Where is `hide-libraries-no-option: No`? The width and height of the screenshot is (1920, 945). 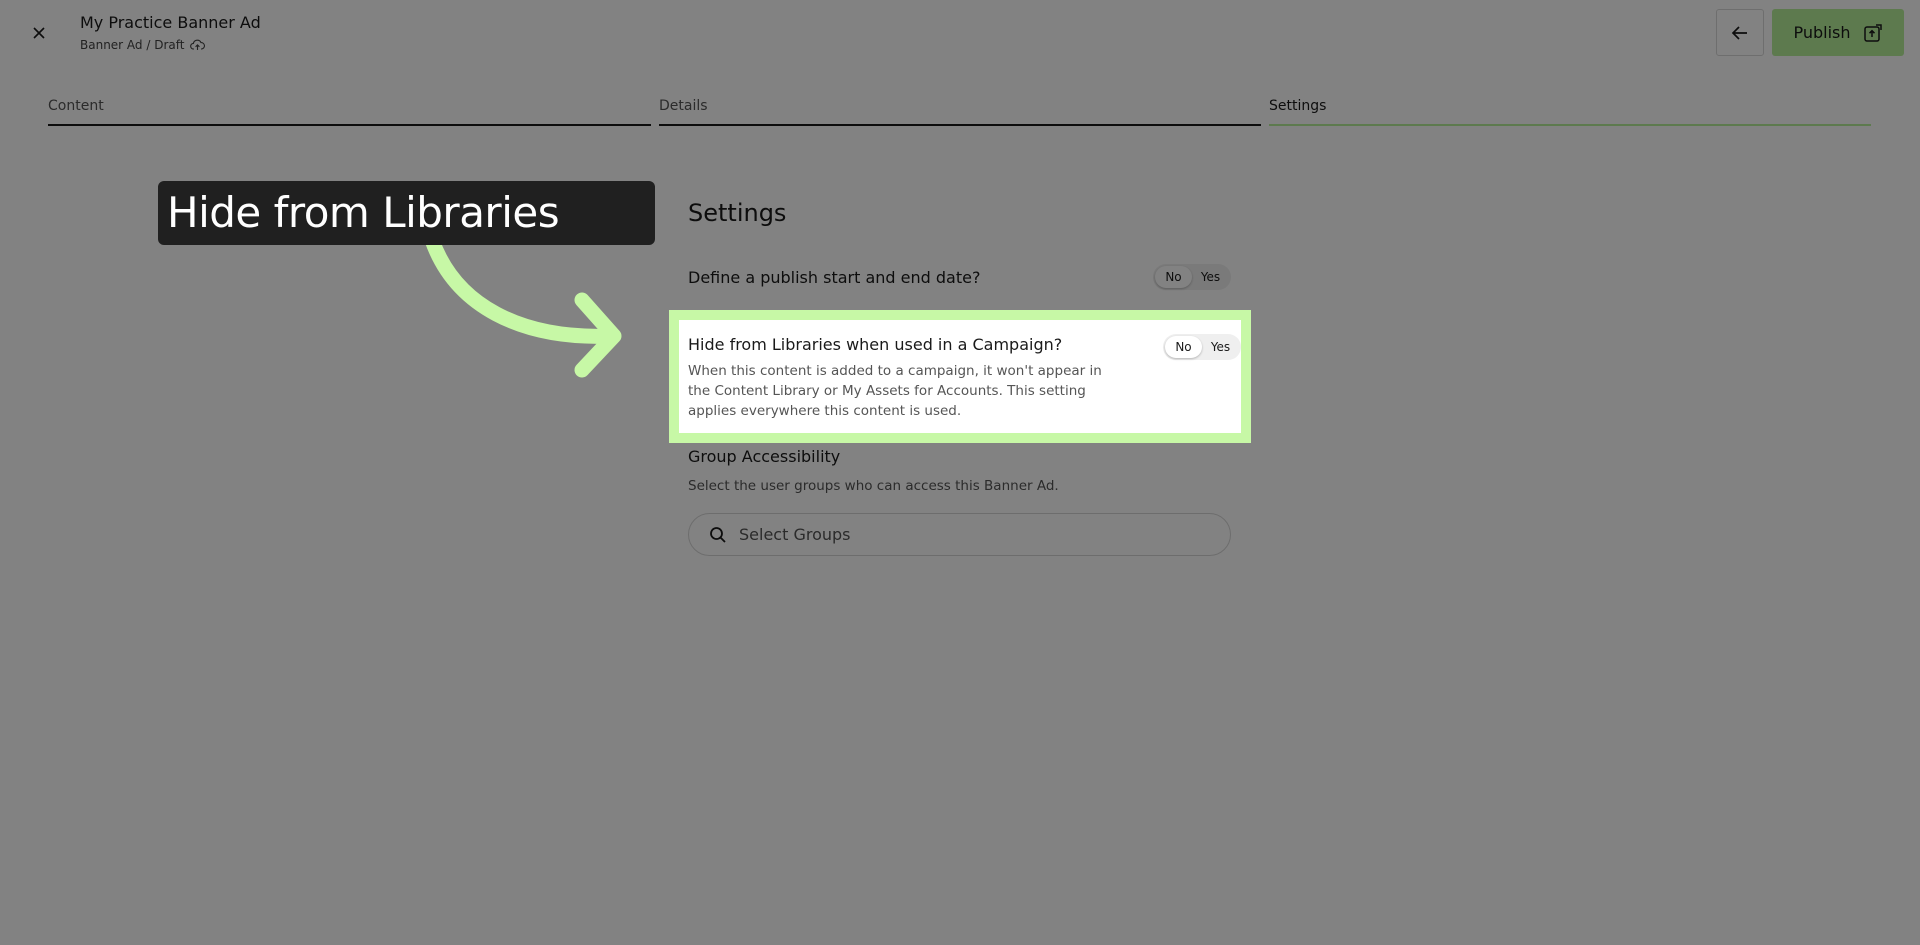
hide-libraries-no-option: No is located at coordinates (1183, 347).